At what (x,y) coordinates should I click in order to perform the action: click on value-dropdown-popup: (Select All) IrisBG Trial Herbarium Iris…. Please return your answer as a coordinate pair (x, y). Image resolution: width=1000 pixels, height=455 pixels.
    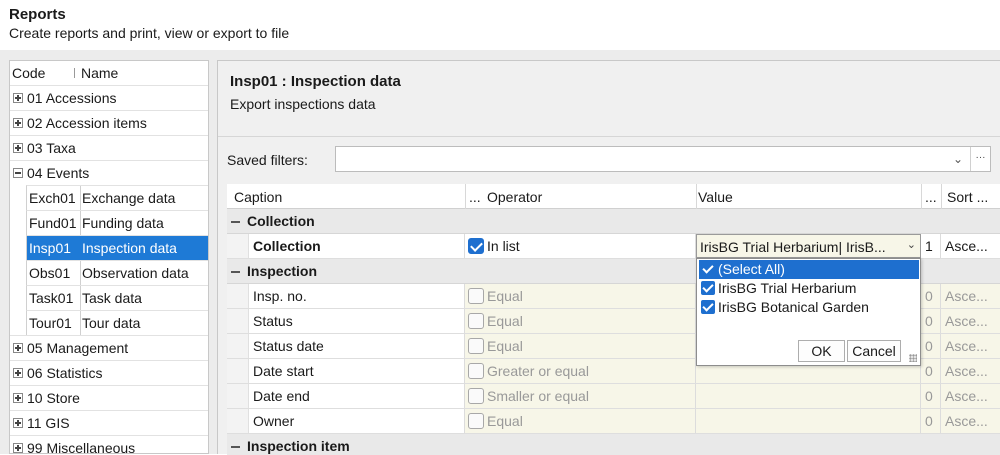
    Looking at the image, I should click on (808, 312).